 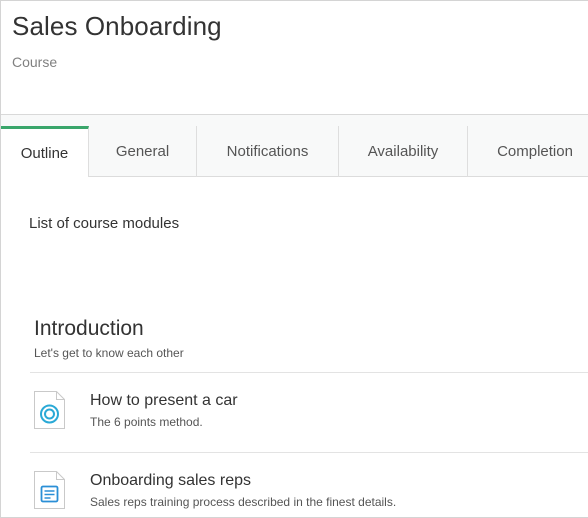 I want to click on module-title: Onboarding sales reps, so click(x=170, y=480).